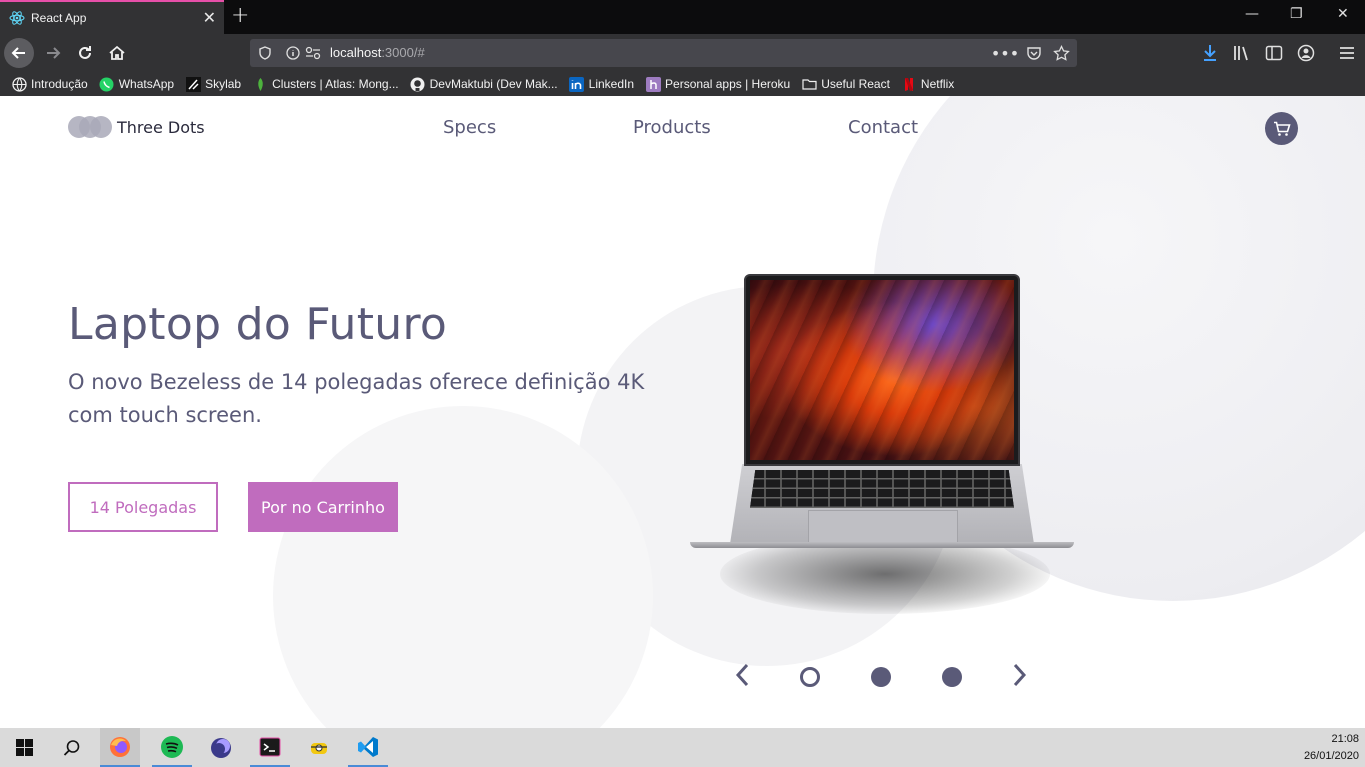  Describe the element at coordinates (368, 747) in the screenshot. I see `vscode-icon` at that location.